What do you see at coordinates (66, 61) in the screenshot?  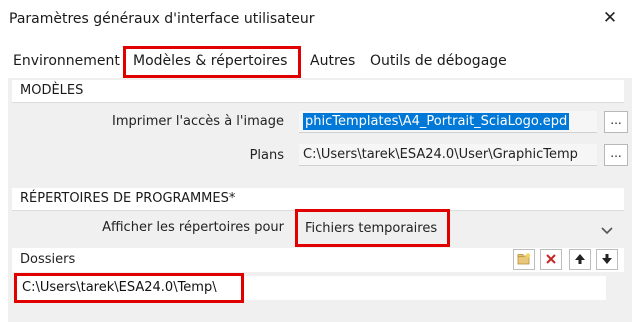 I see `tab-environnement: Environnement` at bounding box center [66, 61].